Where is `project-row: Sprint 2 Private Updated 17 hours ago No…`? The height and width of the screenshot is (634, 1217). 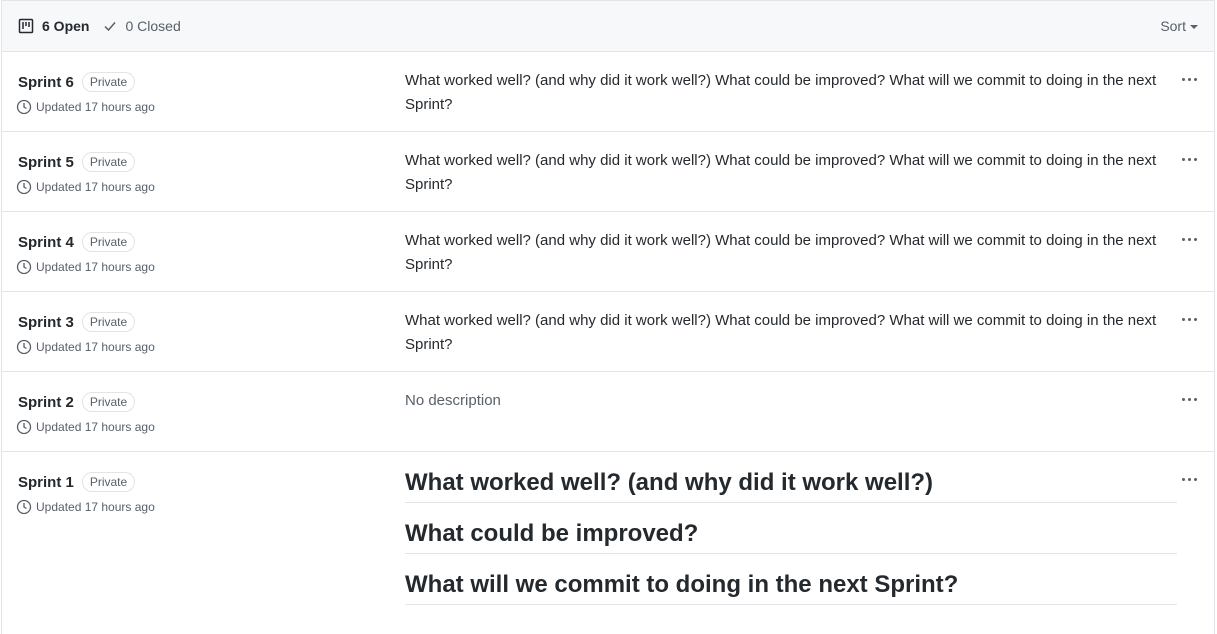
project-row: Sprint 2 Private Updated 17 hours ago No… is located at coordinates (608, 412).